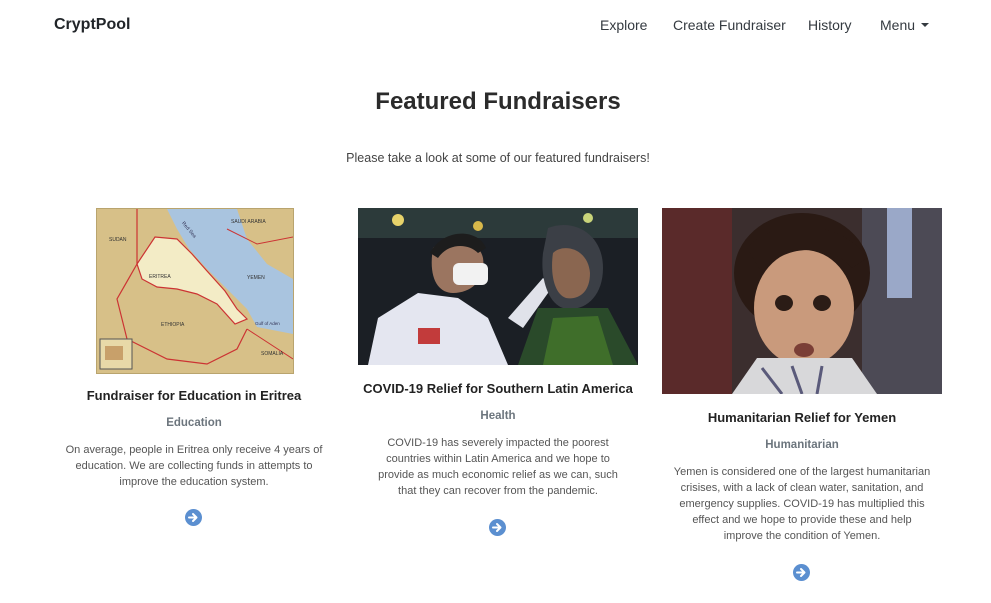  What do you see at coordinates (498, 416) in the screenshot?
I see `card-category: Health` at bounding box center [498, 416].